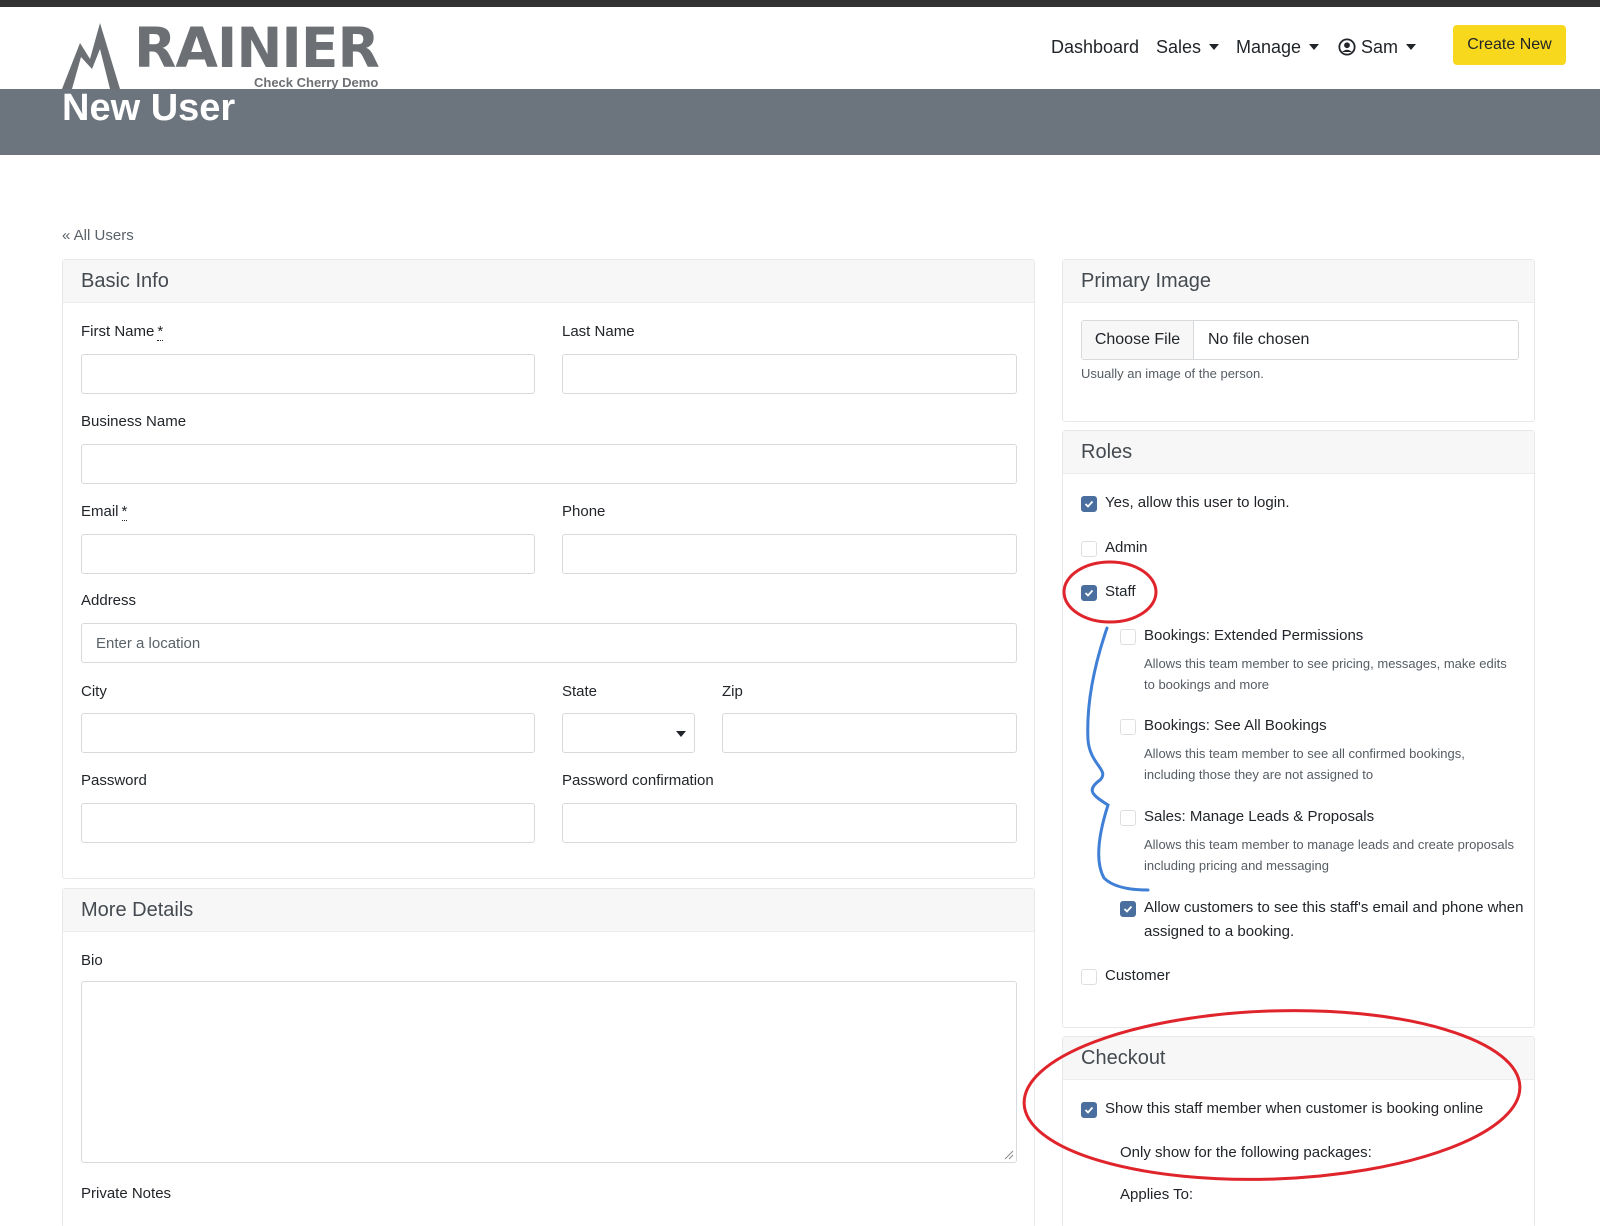 Image resolution: width=1600 pixels, height=1226 pixels. Describe the element at coordinates (134, 421) in the screenshot. I see `business-name-label: Business Name` at that location.